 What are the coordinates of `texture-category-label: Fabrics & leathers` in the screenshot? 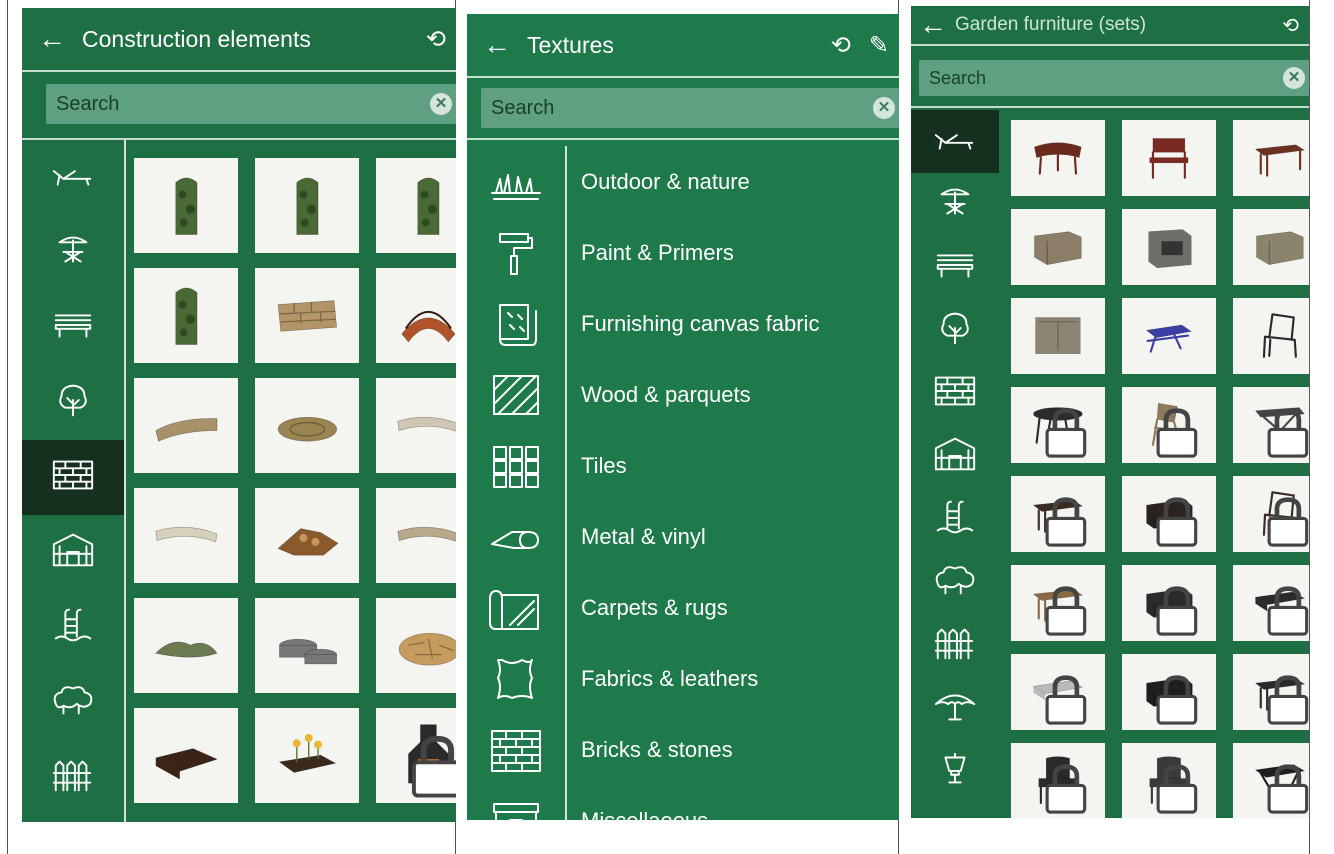 It's located at (670, 678).